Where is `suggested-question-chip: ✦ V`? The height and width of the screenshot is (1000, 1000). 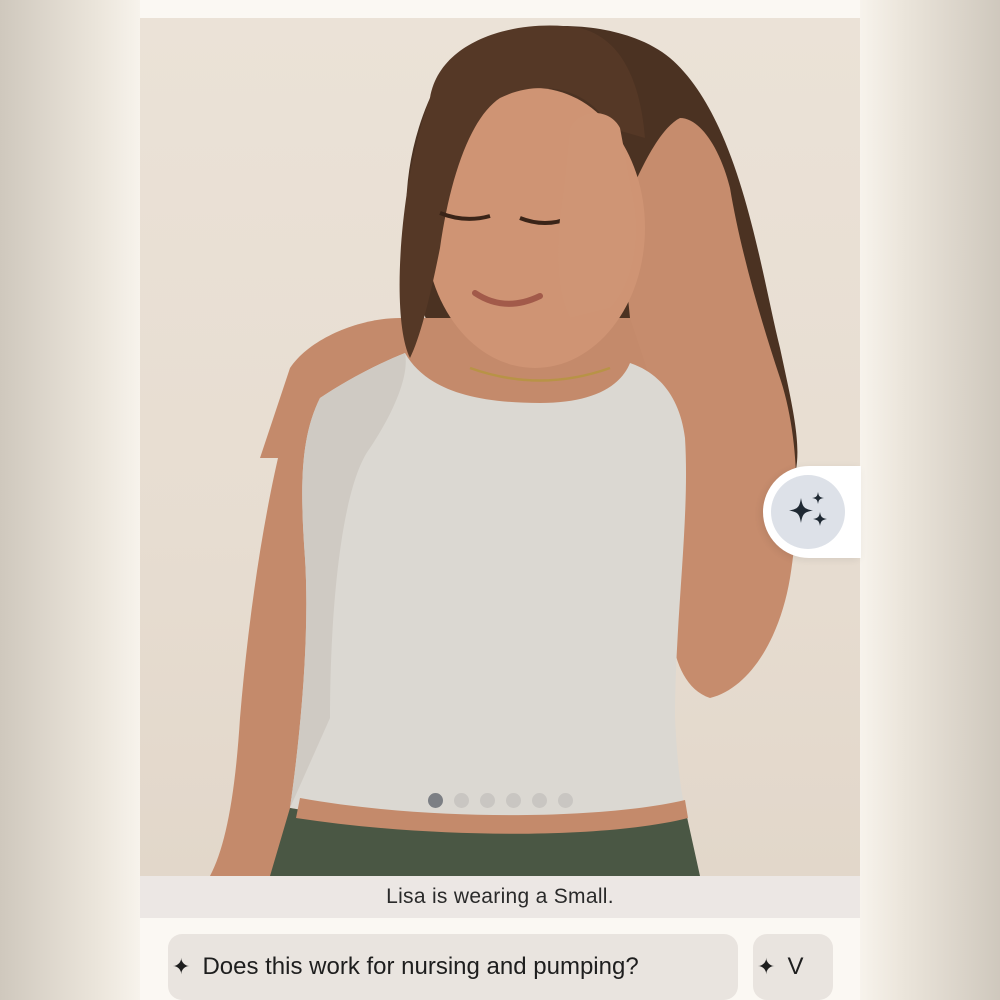
suggested-question-chip: ✦ V is located at coordinates (793, 967).